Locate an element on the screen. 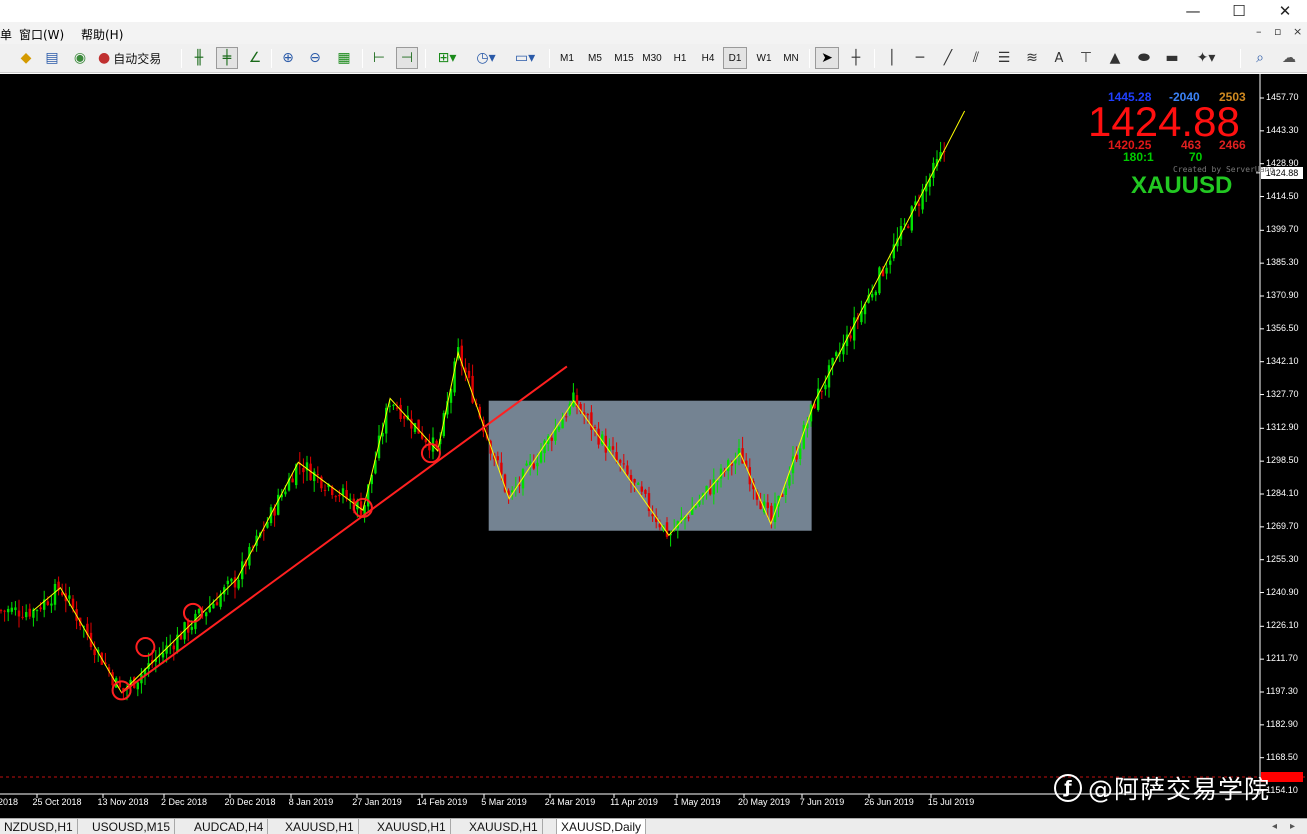 The image size is (1307, 834). text-tool-icon: A is located at coordinates (1059, 58).